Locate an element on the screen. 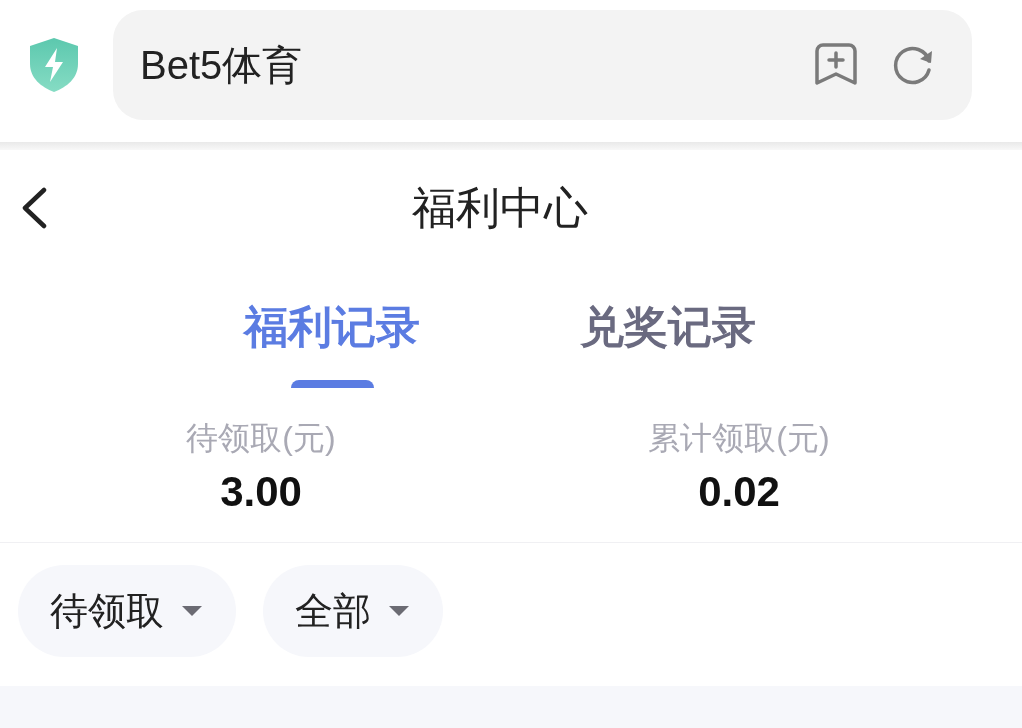 This screenshot has width=1022, height=728. stat-label: 累计领取(元) is located at coordinates (739, 438).